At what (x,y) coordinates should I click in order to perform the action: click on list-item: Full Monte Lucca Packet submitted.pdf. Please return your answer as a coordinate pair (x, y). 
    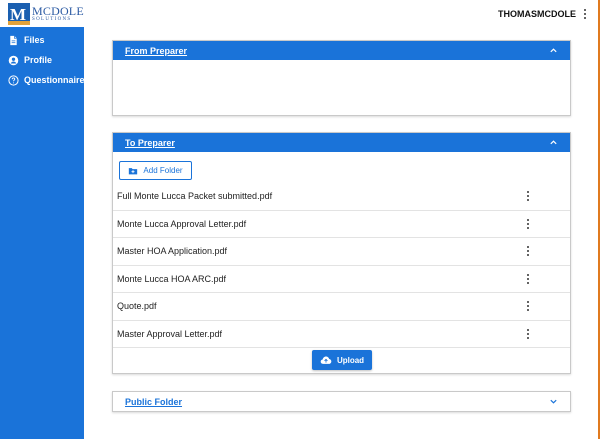
    Looking at the image, I should click on (341, 197).